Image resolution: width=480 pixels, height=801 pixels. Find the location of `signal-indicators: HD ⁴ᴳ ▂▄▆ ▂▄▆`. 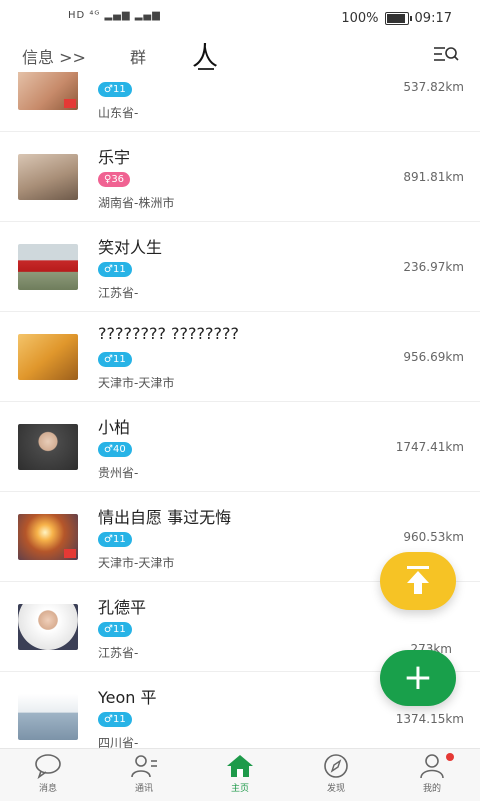

signal-indicators: HD ⁴ᴳ ▂▄▆ ▂▄▆ is located at coordinates (114, 15).